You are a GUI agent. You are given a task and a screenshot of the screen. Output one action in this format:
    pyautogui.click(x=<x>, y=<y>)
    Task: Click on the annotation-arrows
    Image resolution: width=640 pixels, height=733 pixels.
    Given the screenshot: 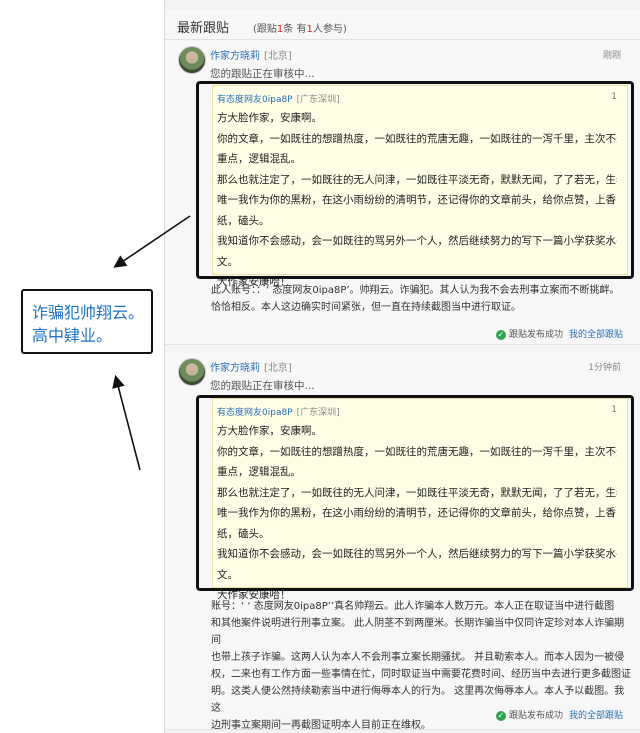 What is the action you would take?
    pyautogui.click(x=151, y=343)
    